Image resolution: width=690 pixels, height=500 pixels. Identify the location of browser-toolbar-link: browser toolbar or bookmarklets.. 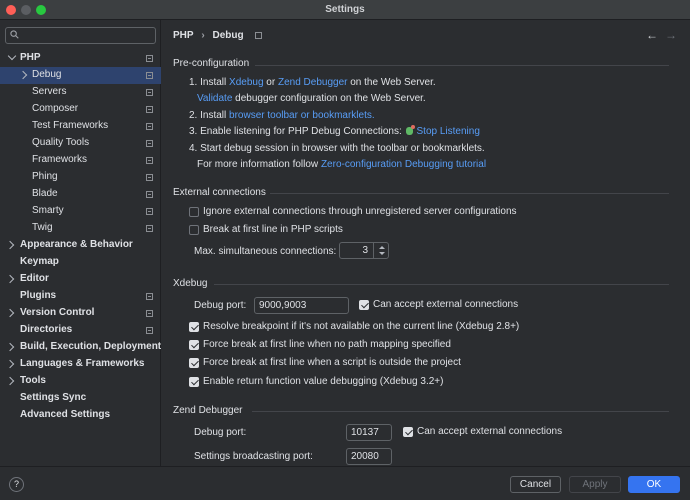
(302, 115).